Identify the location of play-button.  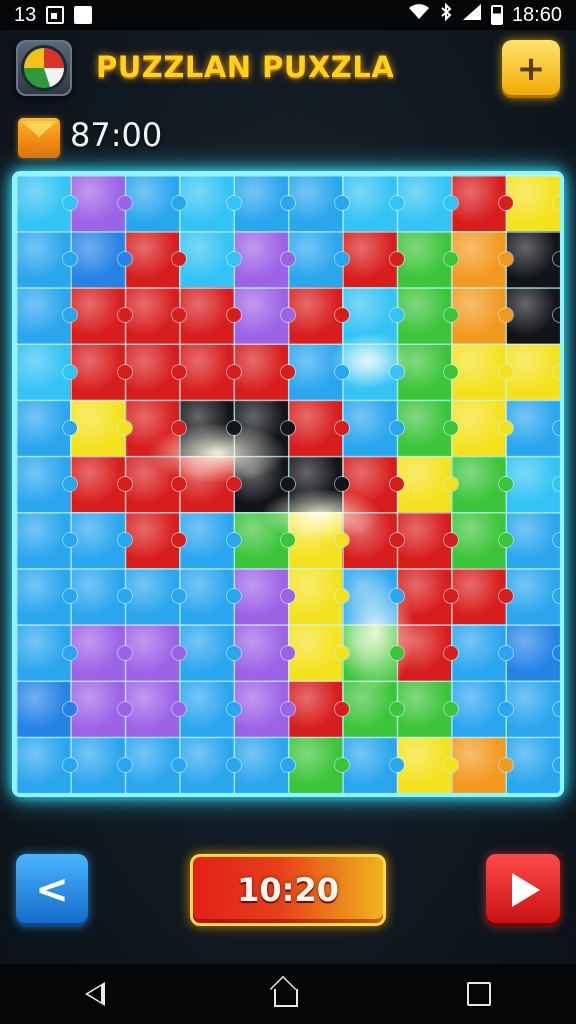
(523, 890).